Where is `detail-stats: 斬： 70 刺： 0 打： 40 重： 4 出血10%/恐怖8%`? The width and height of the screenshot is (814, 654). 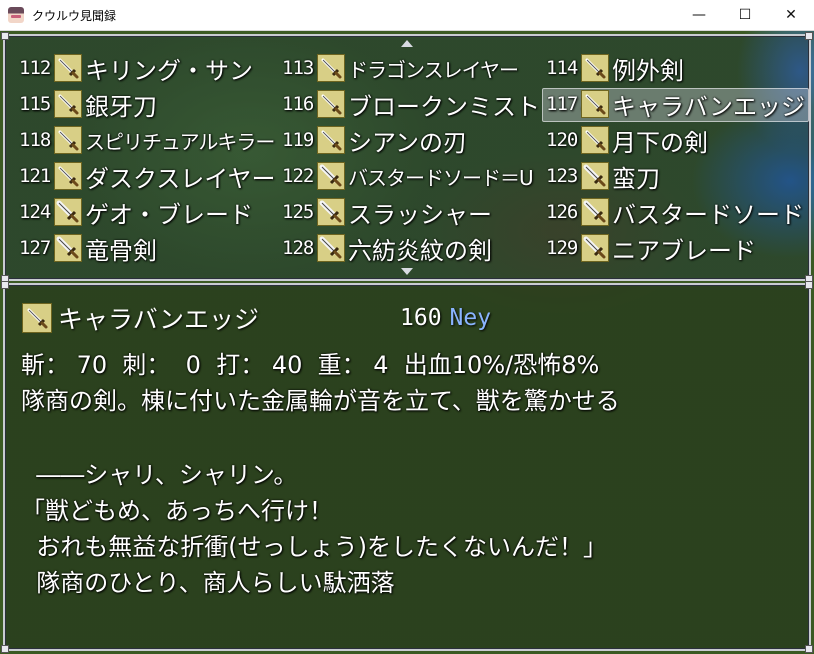
detail-stats: 斬： 70 刺： 0 打： 40 重： 4 出血10%/恐怖8% is located at coordinates (310, 365).